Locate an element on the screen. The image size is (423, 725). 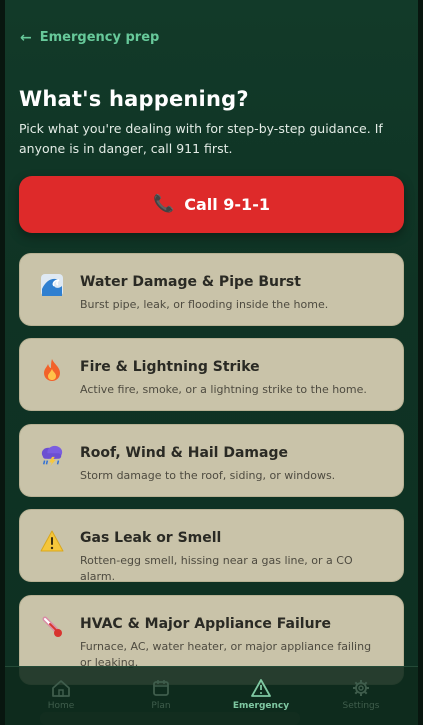
nav-label: Settings is located at coordinates (361, 706).